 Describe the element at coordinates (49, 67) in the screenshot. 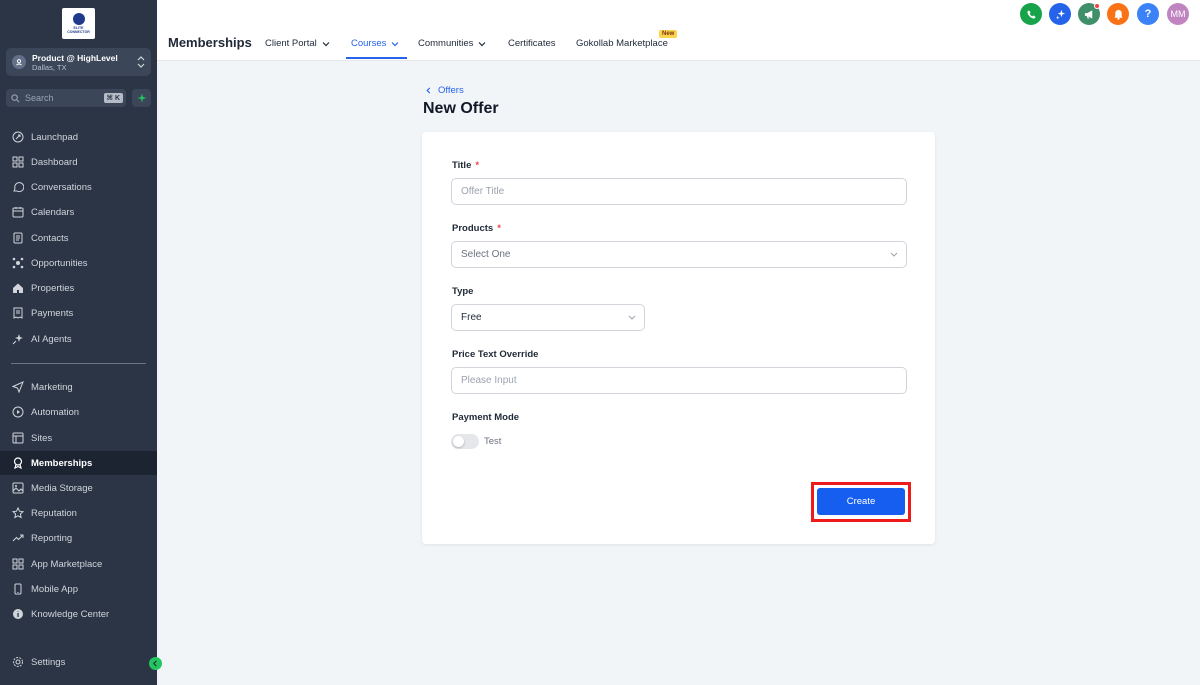

I see `account-location: Dallas, TX` at that location.